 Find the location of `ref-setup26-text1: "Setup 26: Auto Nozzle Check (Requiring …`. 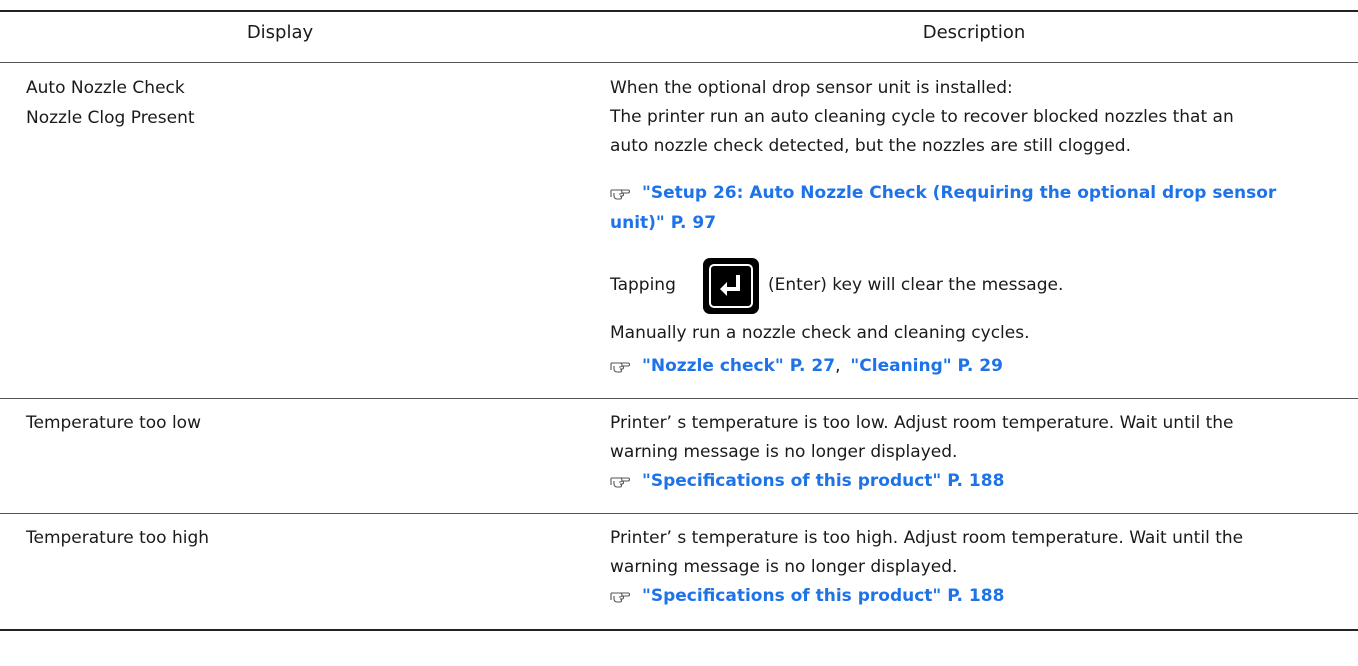

ref-setup26-text1: "Setup 26: Auto Nozzle Check (Requiring … is located at coordinates (959, 193).